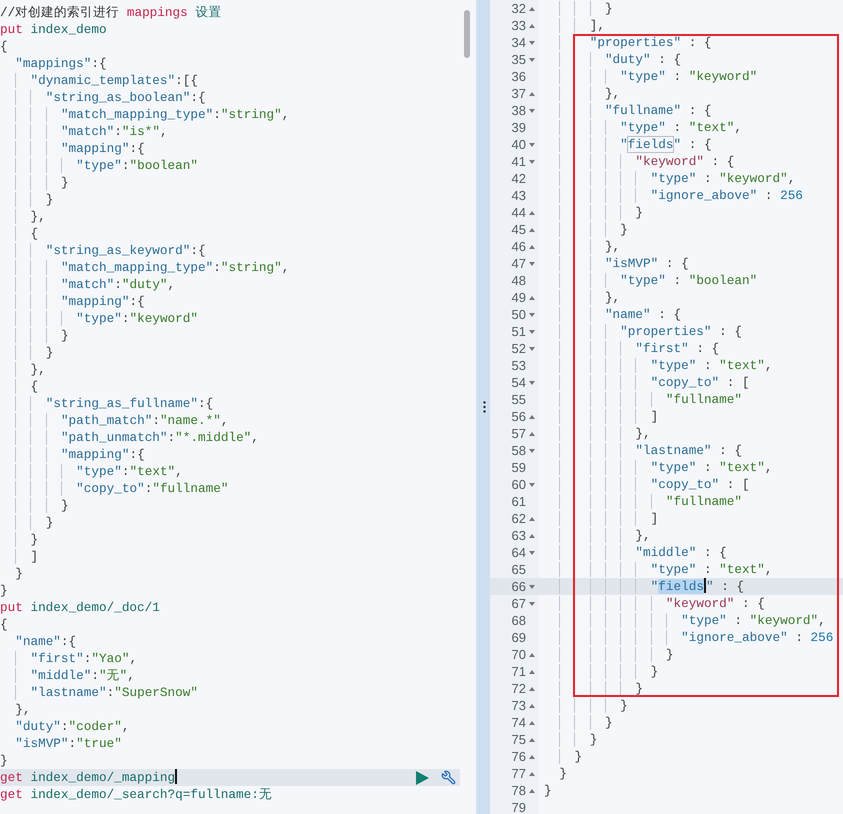 The image size is (843, 814). I want to click on code-line: "middle" : {, so click(635, 552).